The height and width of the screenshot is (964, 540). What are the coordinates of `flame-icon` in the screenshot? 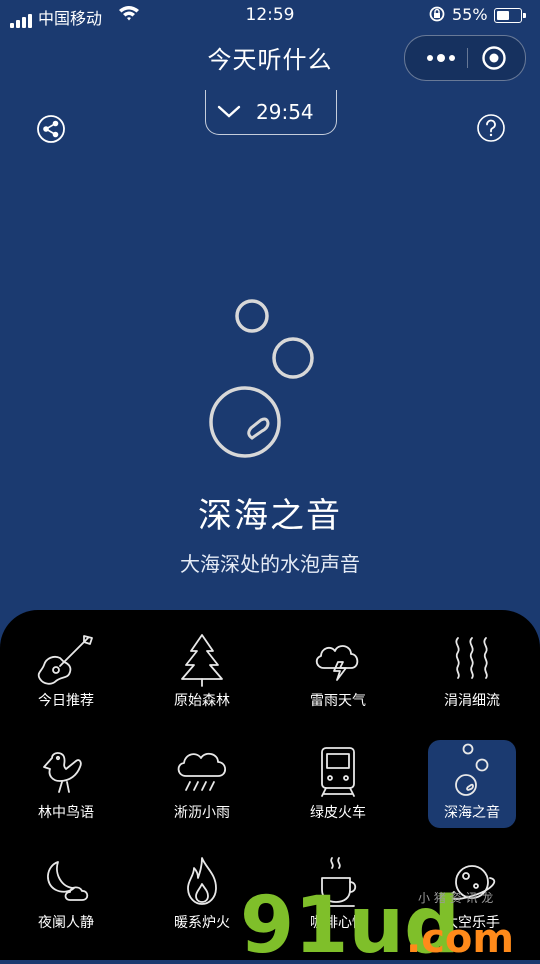 It's located at (202, 882).